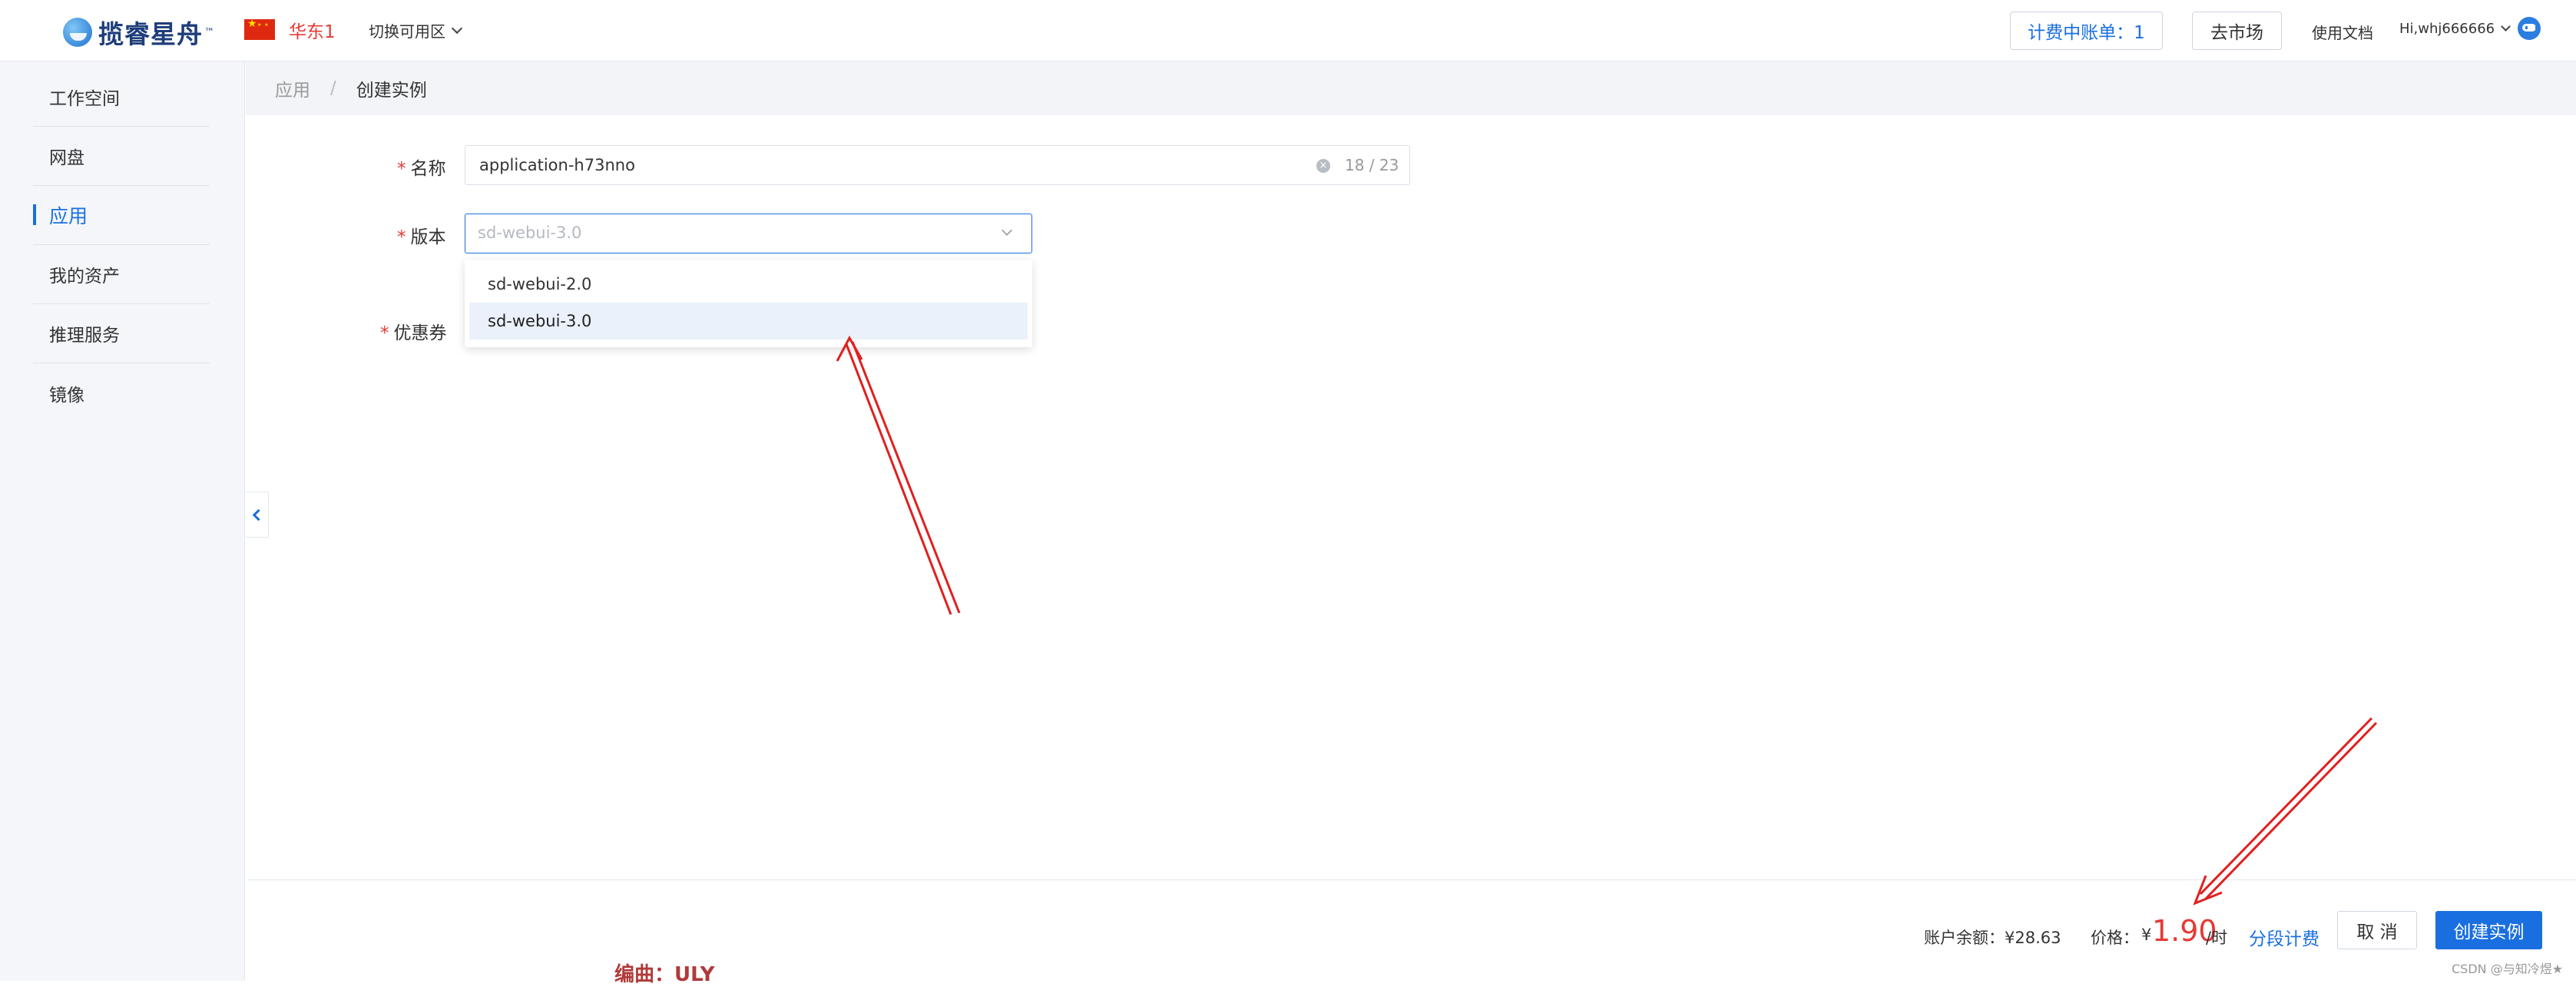 The height and width of the screenshot is (987, 2576). What do you see at coordinates (748, 233) in the screenshot?
I see `version-select: sd-webui-3.0` at bounding box center [748, 233].